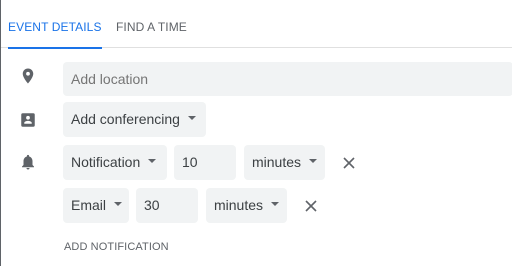 The width and height of the screenshot is (512, 266). Describe the element at coordinates (89, 205) in the screenshot. I see `email-type-label: Email` at that location.